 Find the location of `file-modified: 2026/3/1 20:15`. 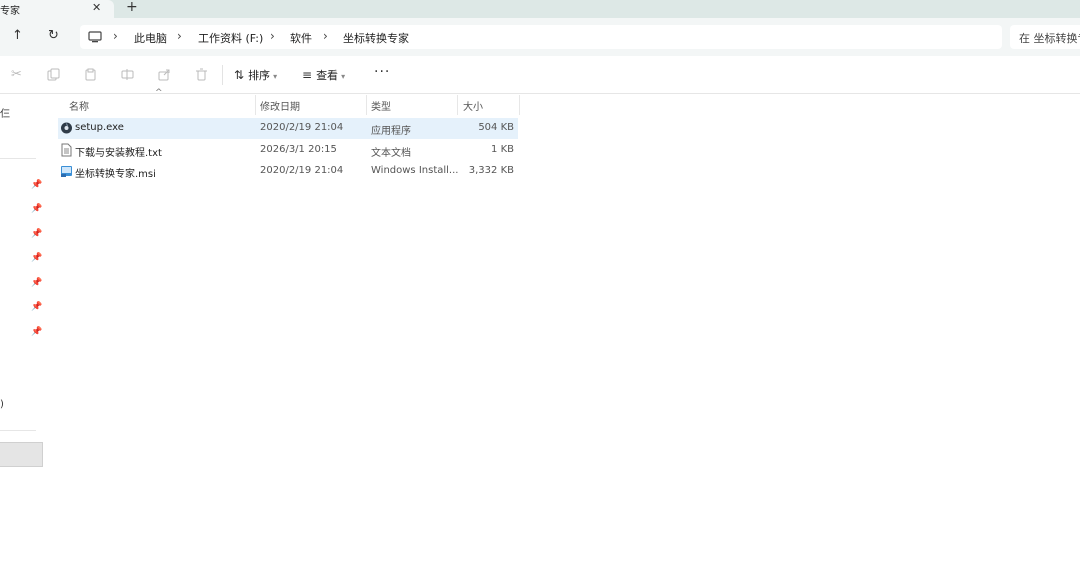

file-modified: 2026/3/1 20:15 is located at coordinates (298, 149).